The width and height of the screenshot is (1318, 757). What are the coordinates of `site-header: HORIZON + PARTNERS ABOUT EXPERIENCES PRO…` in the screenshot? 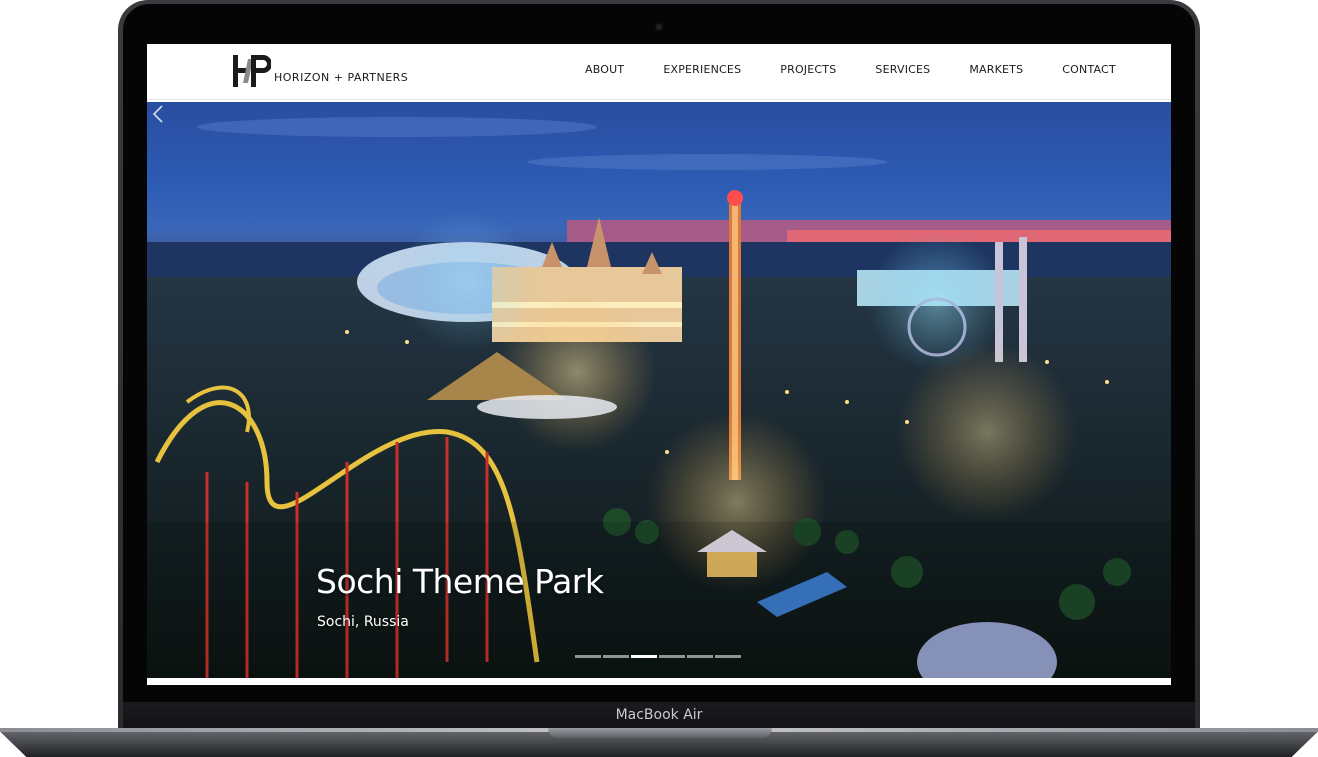 It's located at (659, 72).